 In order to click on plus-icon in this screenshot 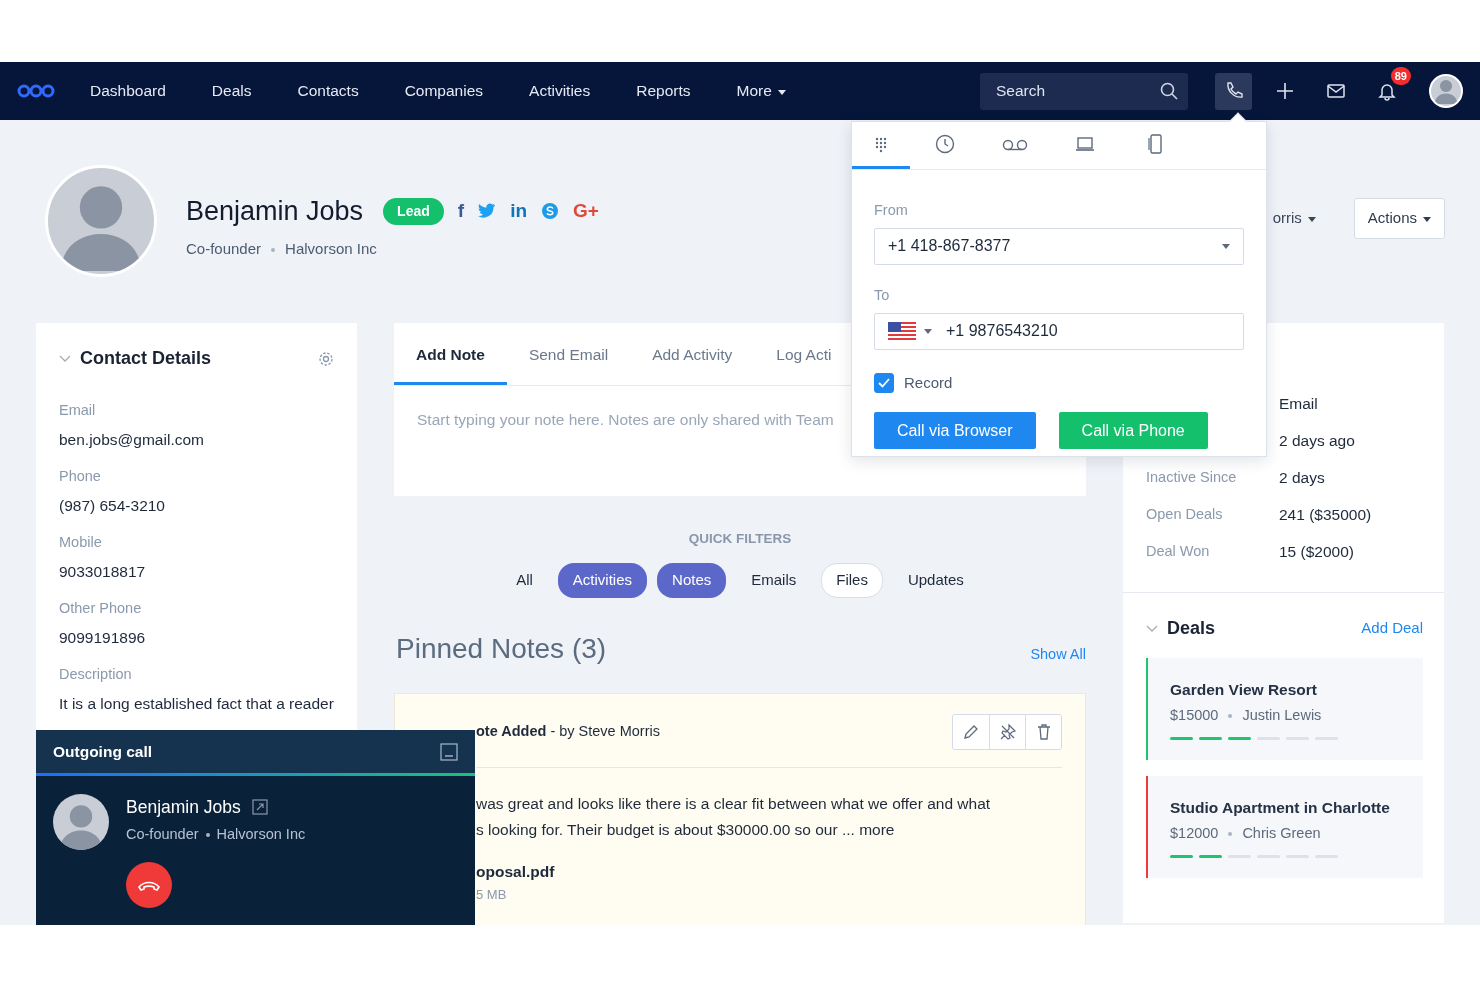, I will do `click(1284, 91)`.